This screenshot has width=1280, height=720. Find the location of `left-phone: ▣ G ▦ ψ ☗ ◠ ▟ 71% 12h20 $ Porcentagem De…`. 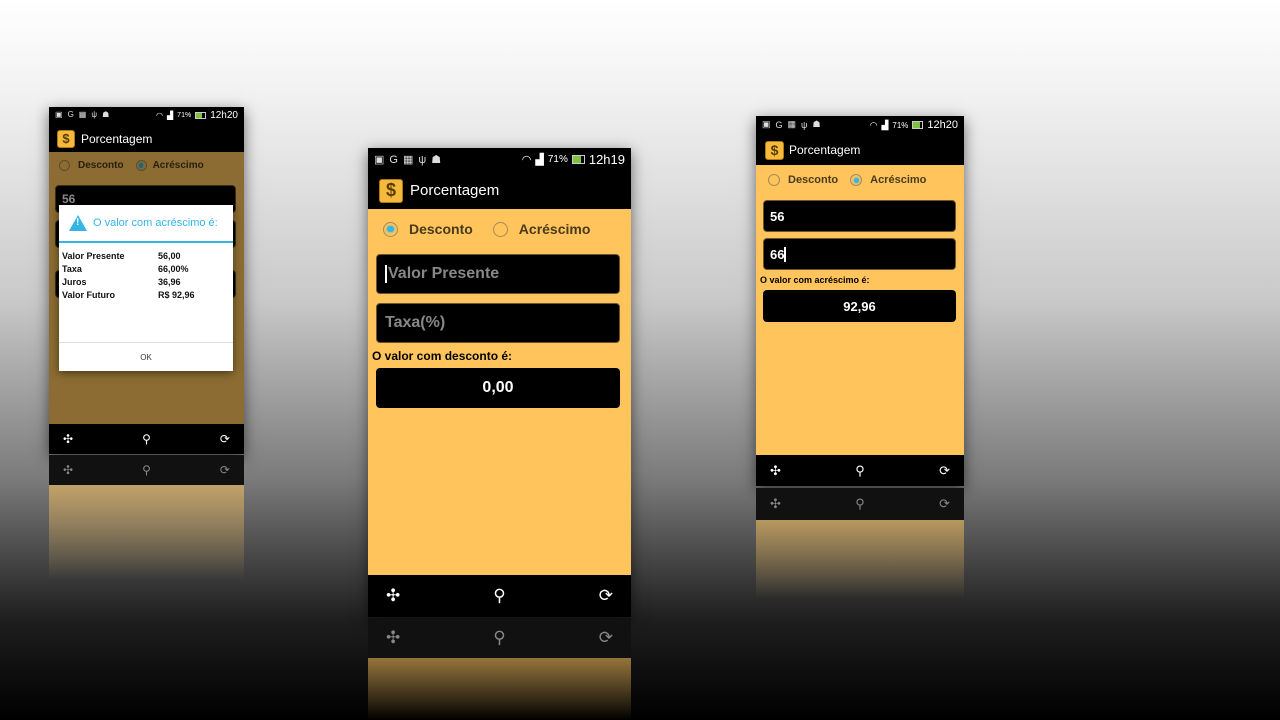

left-phone: ▣ G ▦ ψ ☗ ◠ ▟ 71% 12h20 $ Porcentagem De… is located at coordinates (146, 280).